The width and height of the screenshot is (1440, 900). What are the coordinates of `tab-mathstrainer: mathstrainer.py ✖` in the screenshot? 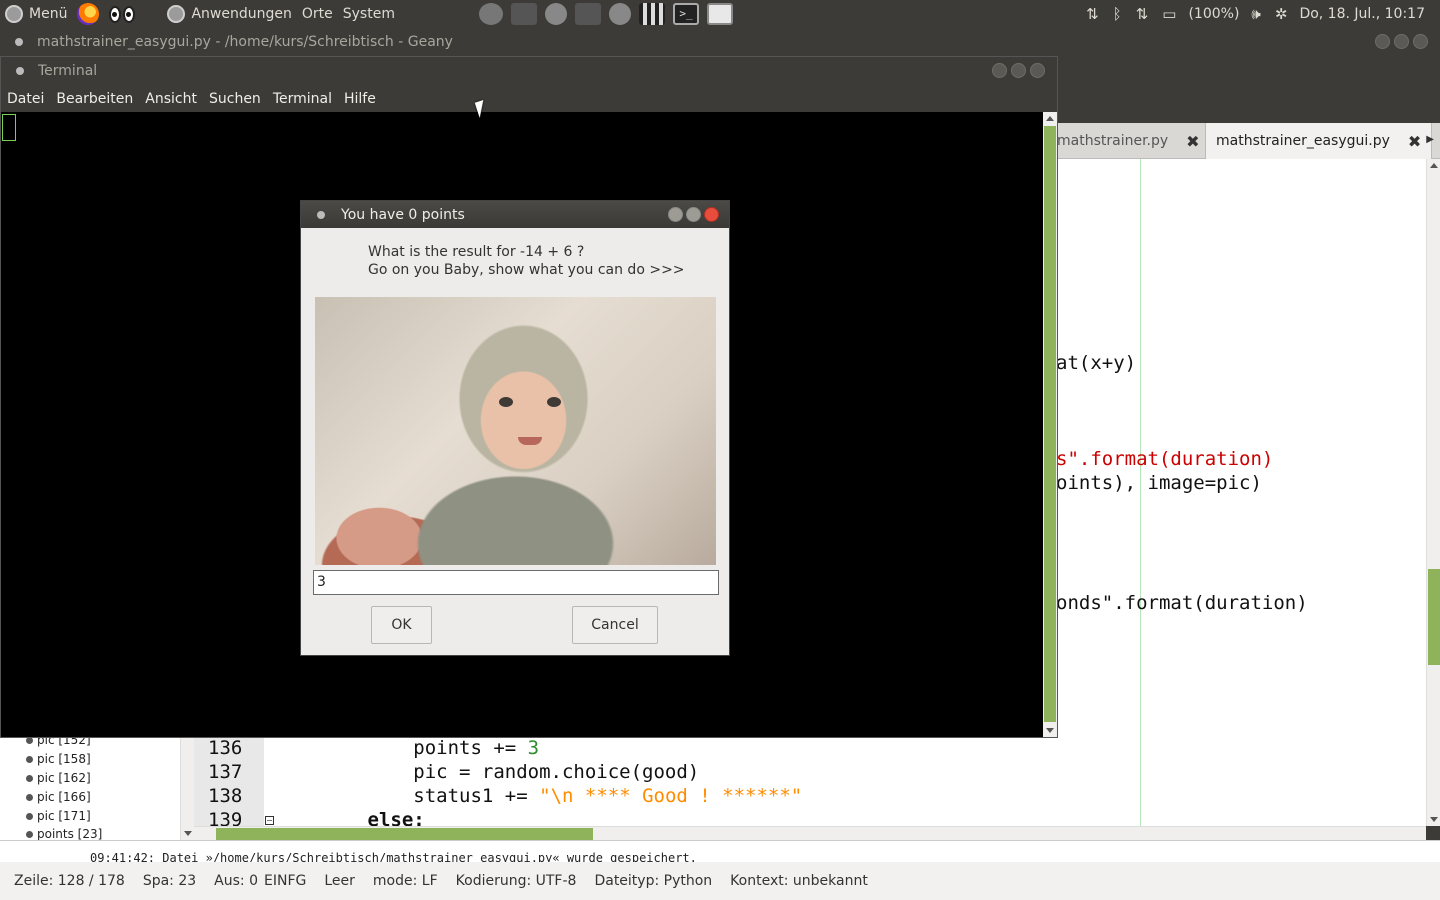 It's located at (1128, 141).